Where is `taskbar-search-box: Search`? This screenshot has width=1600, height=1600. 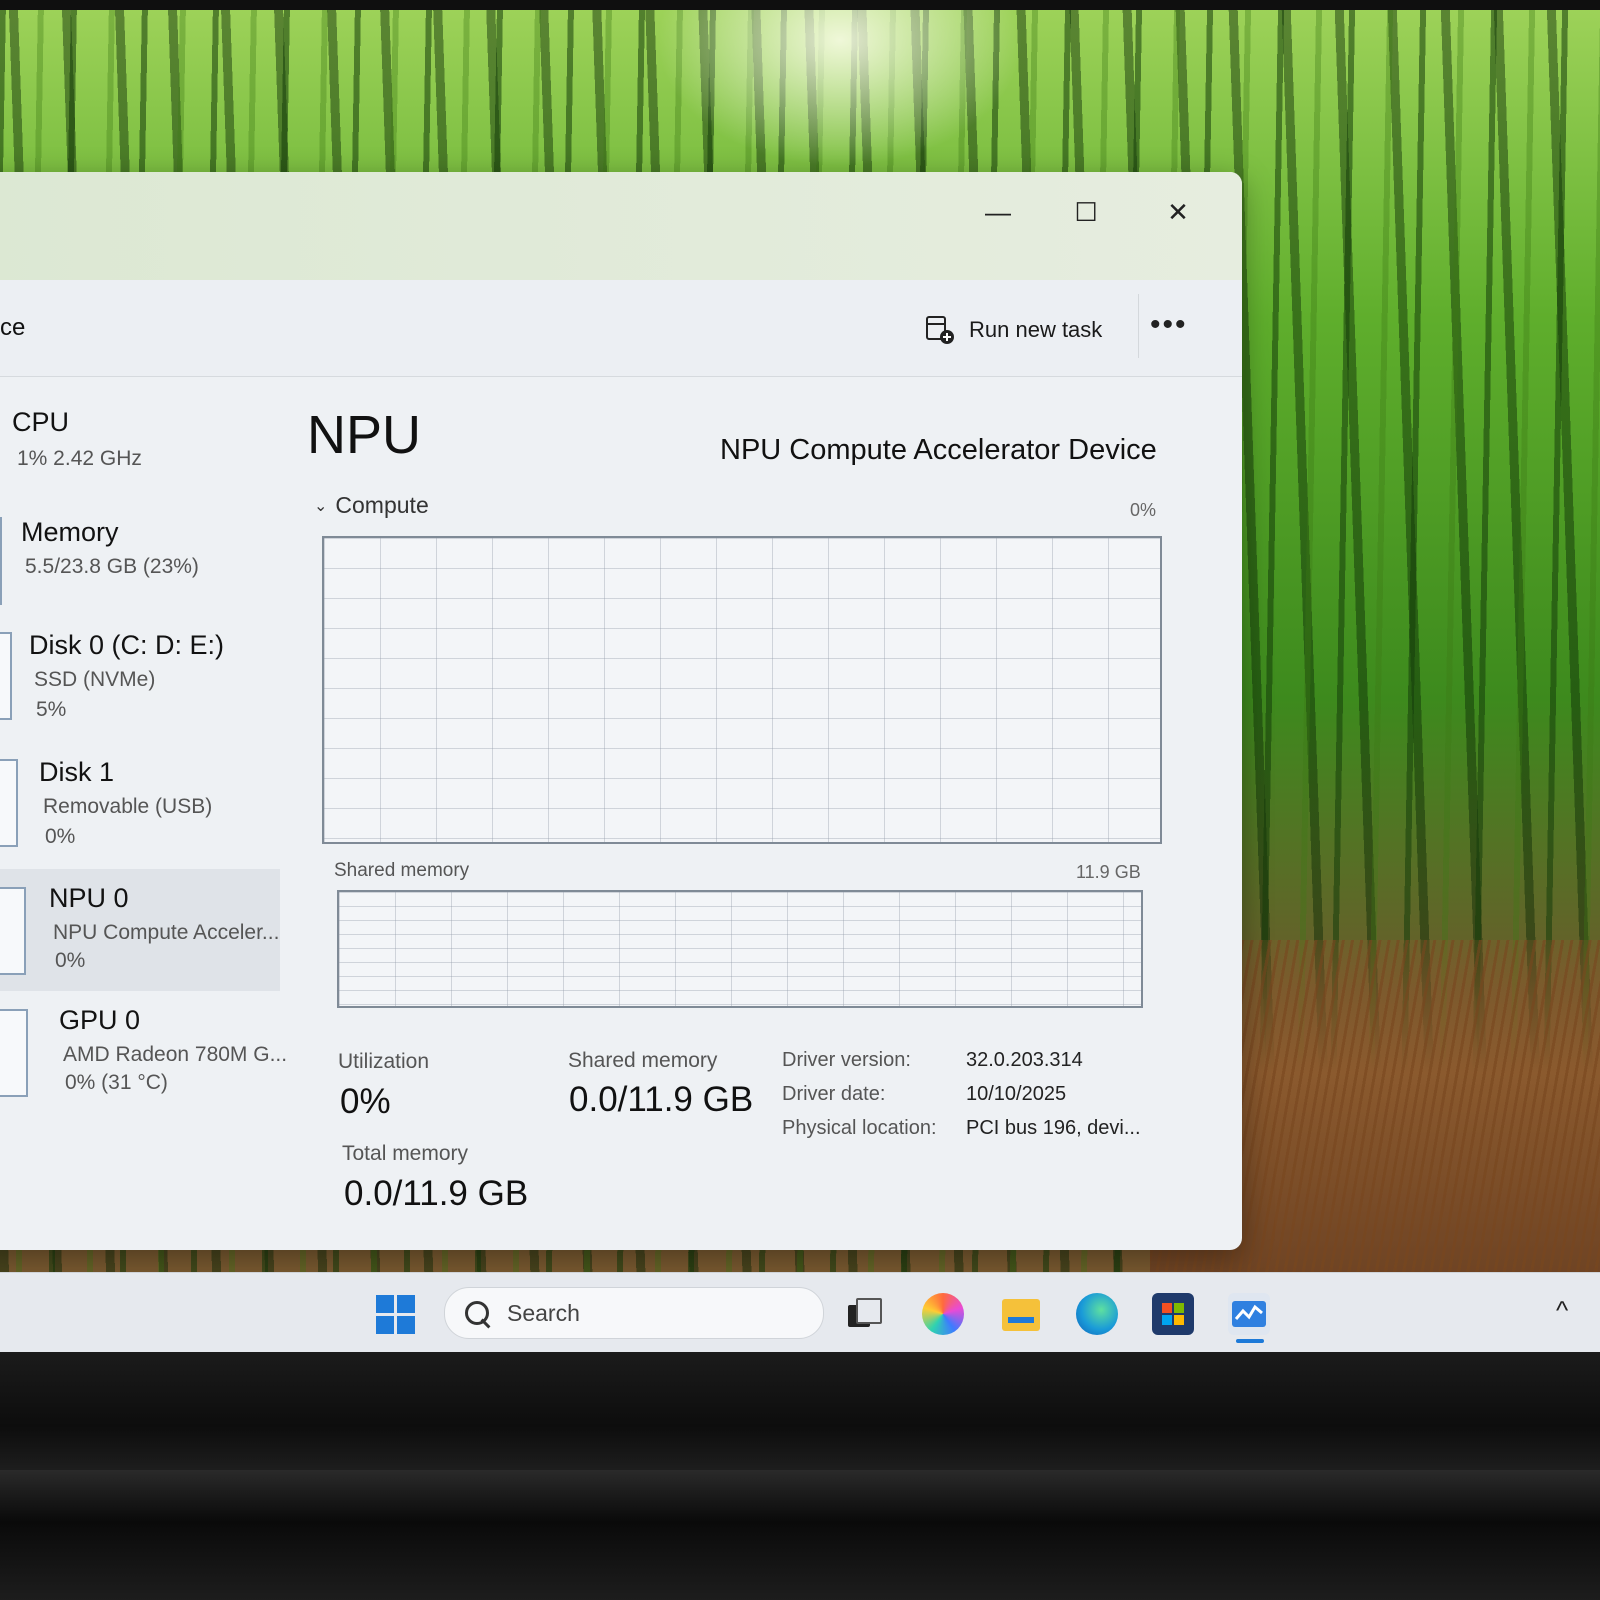
taskbar-search-box: Search is located at coordinates (634, 1313).